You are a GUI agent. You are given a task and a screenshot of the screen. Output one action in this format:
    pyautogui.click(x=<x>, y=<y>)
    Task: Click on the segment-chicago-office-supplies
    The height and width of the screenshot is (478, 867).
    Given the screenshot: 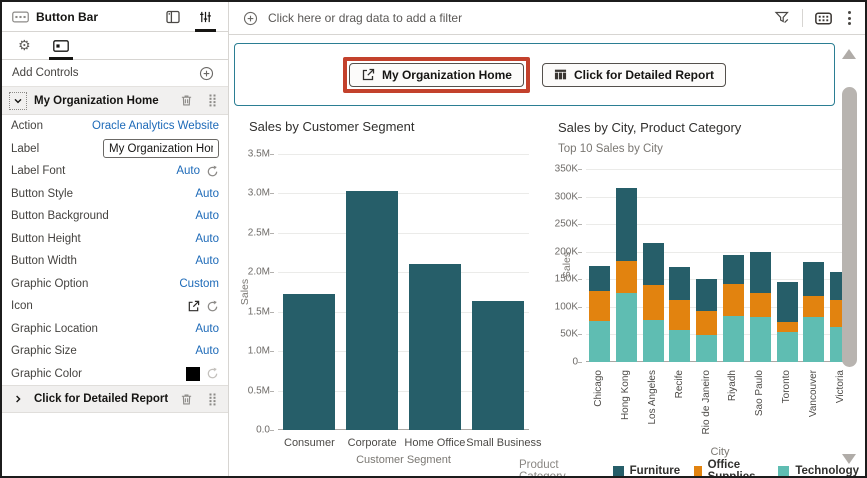 What is the action you would take?
    pyautogui.click(x=599, y=306)
    